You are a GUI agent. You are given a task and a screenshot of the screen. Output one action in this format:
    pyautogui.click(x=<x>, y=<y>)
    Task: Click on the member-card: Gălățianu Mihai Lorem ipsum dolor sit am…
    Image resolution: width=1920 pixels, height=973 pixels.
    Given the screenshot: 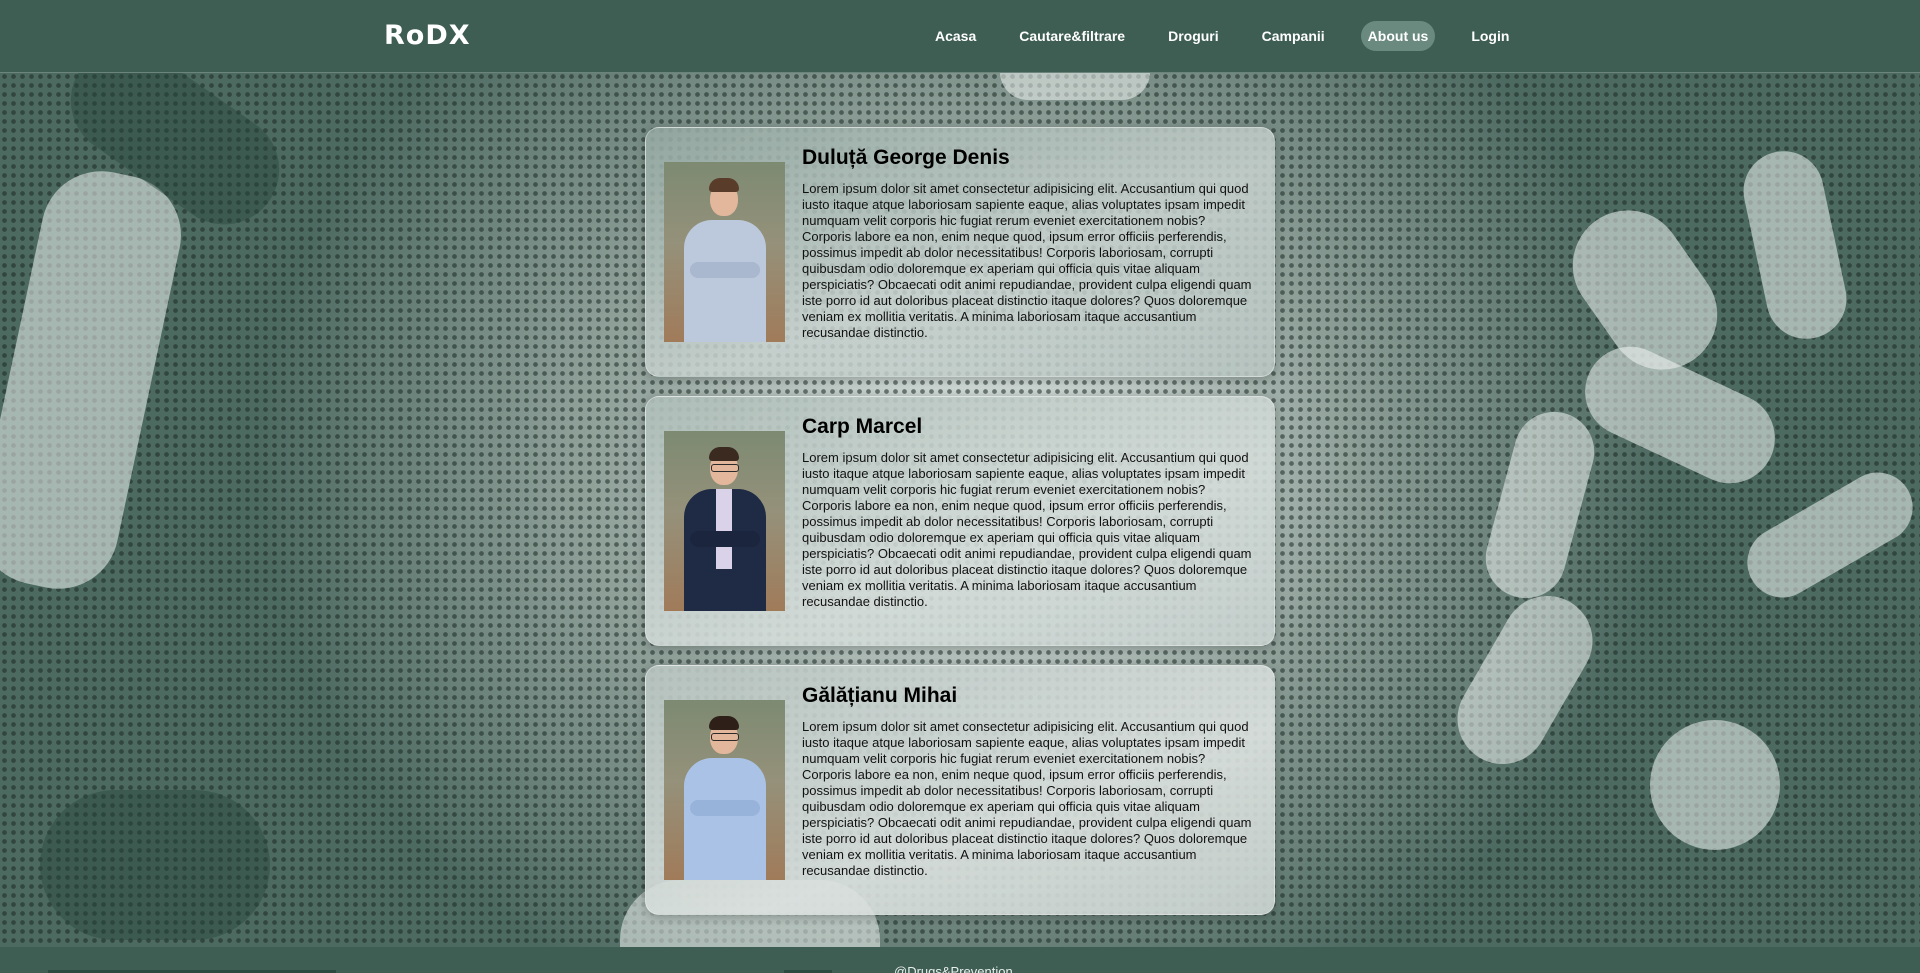 What is the action you would take?
    pyautogui.click(x=960, y=790)
    